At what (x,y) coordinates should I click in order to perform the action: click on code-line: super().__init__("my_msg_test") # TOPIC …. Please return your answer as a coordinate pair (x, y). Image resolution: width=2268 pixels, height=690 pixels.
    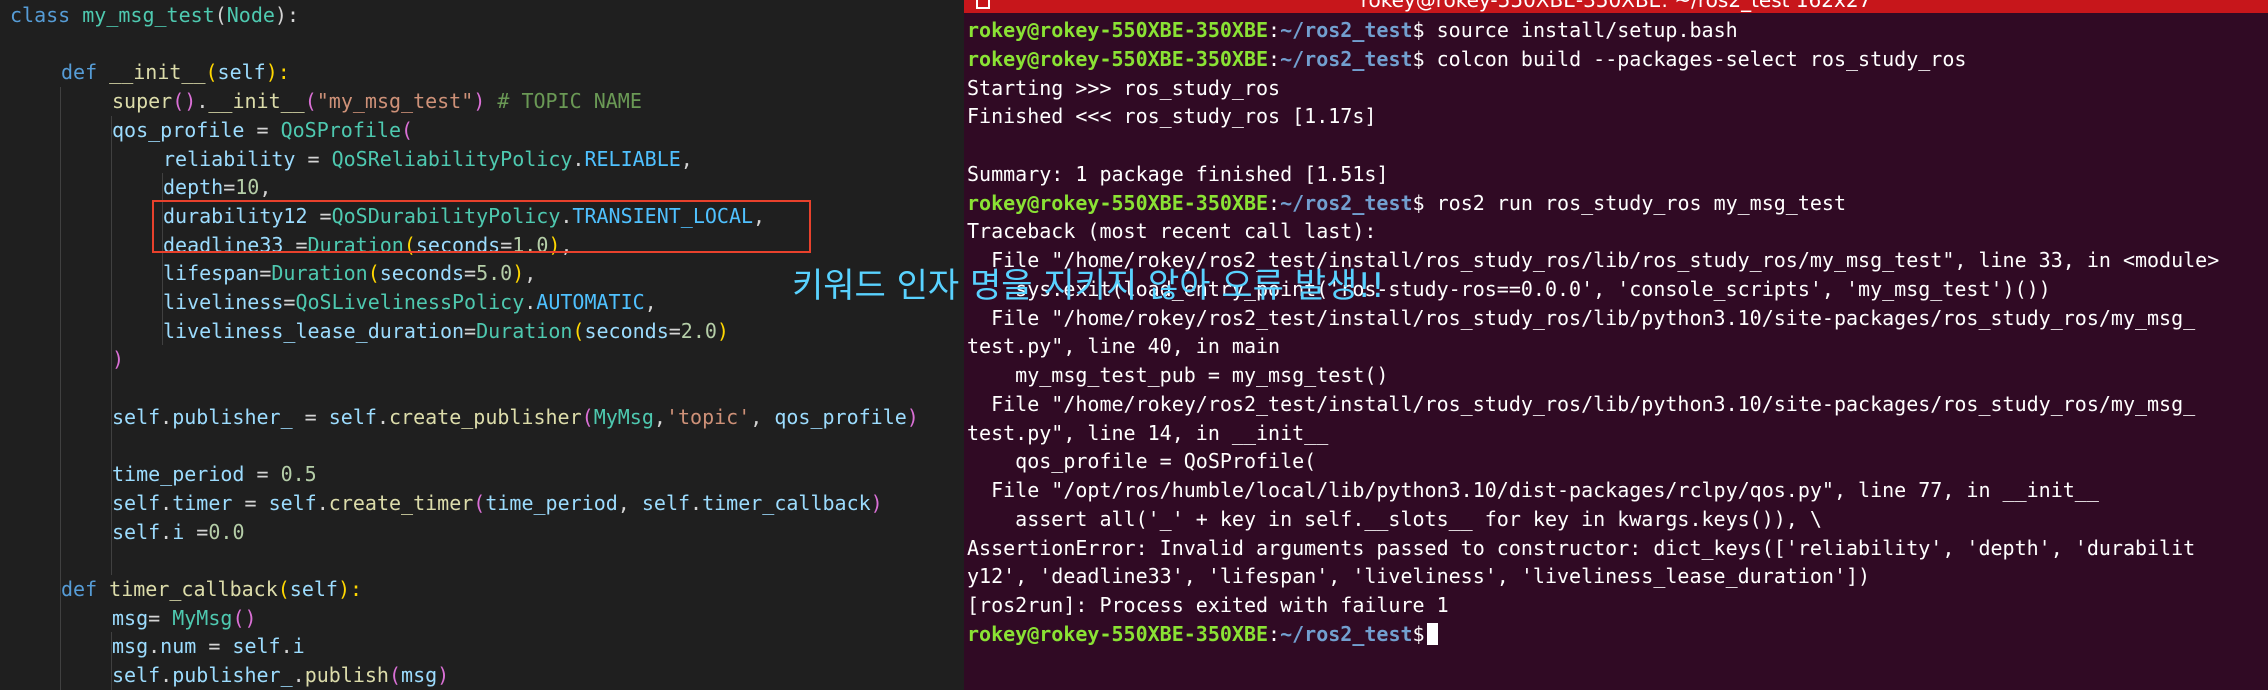
    Looking at the image, I should click on (377, 101).